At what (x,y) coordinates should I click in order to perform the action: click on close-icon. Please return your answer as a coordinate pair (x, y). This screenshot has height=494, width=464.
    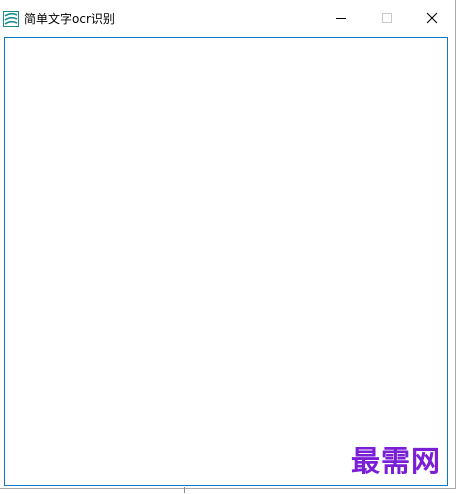
    Looking at the image, I should click on (432, 18).